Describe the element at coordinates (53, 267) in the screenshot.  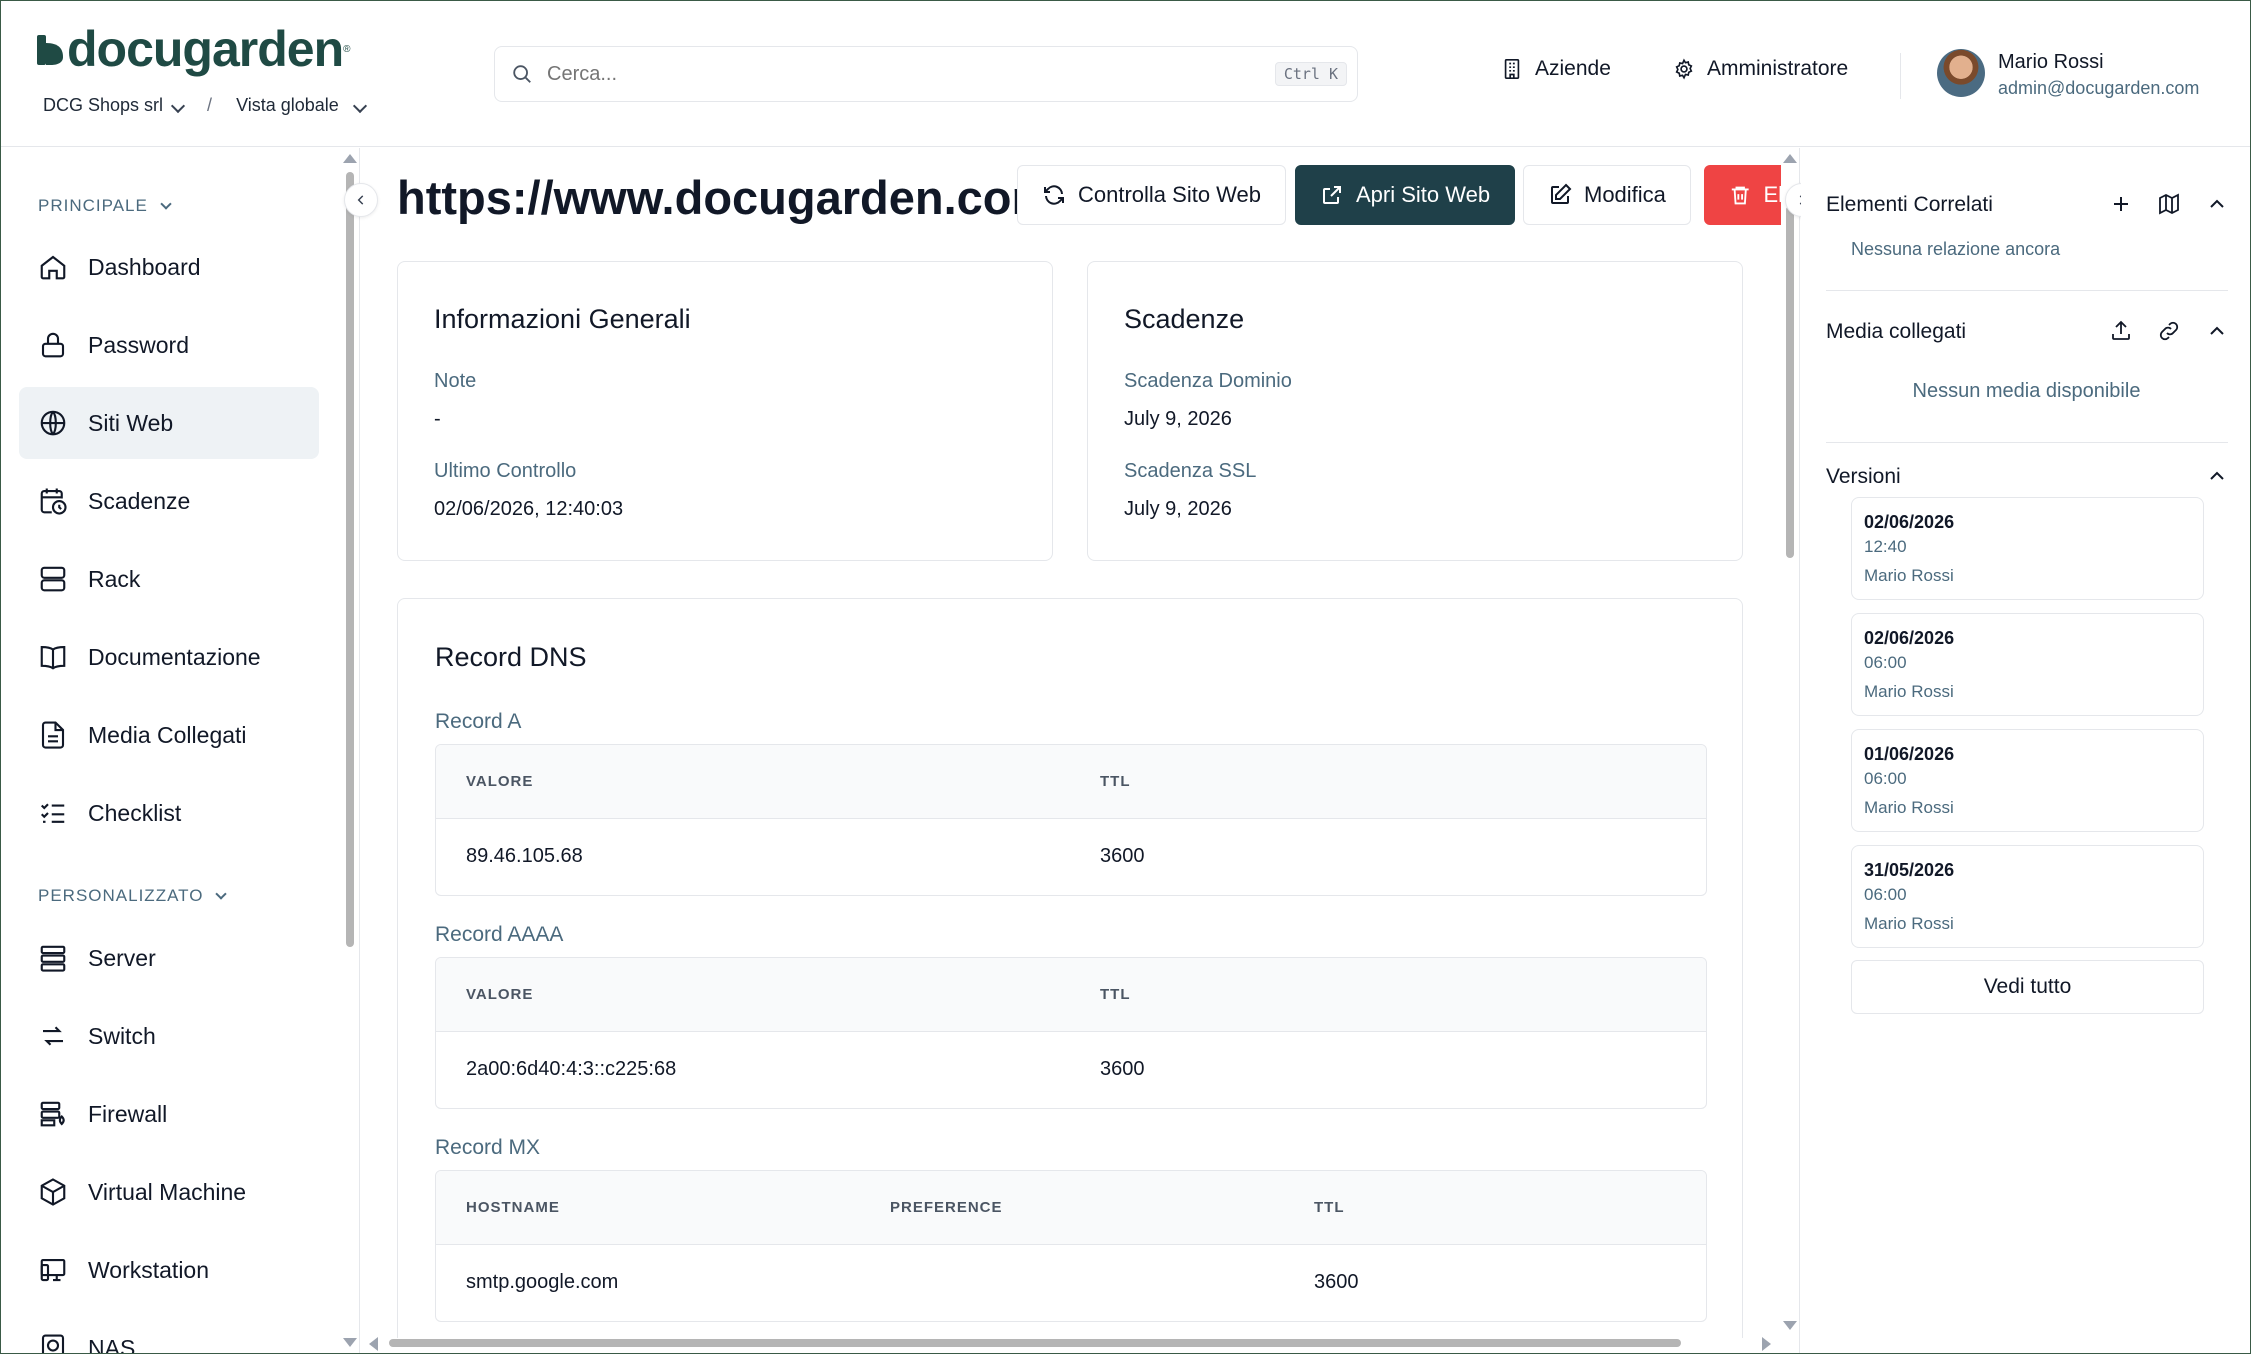
I see `home-icon` at that location.